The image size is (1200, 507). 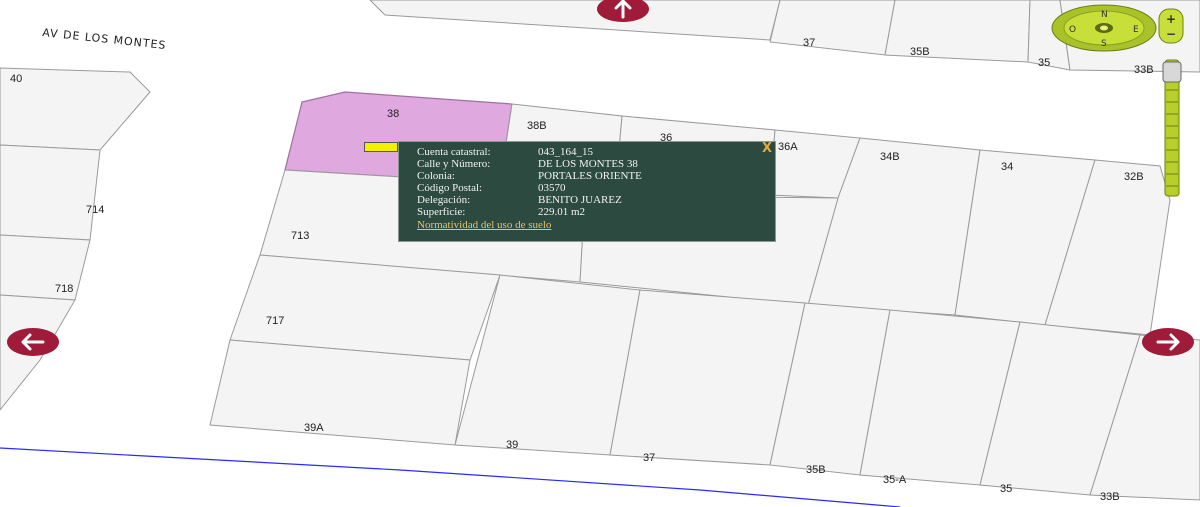 I want to click on lot-label: 34B, so click(x=890, y=157).